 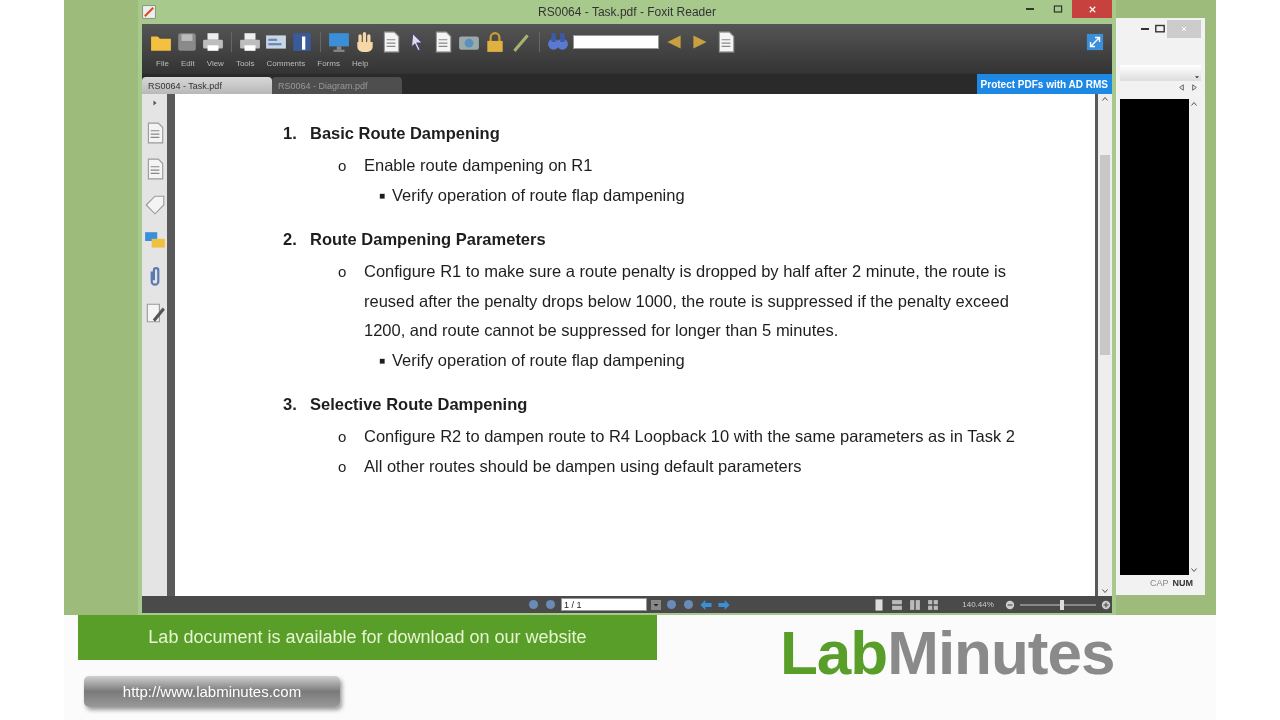 What do you see at coordinates (419, 404) in the screenshot?
I see `section-heading: Selective Route Dampening` at bounding box center [419, 404].